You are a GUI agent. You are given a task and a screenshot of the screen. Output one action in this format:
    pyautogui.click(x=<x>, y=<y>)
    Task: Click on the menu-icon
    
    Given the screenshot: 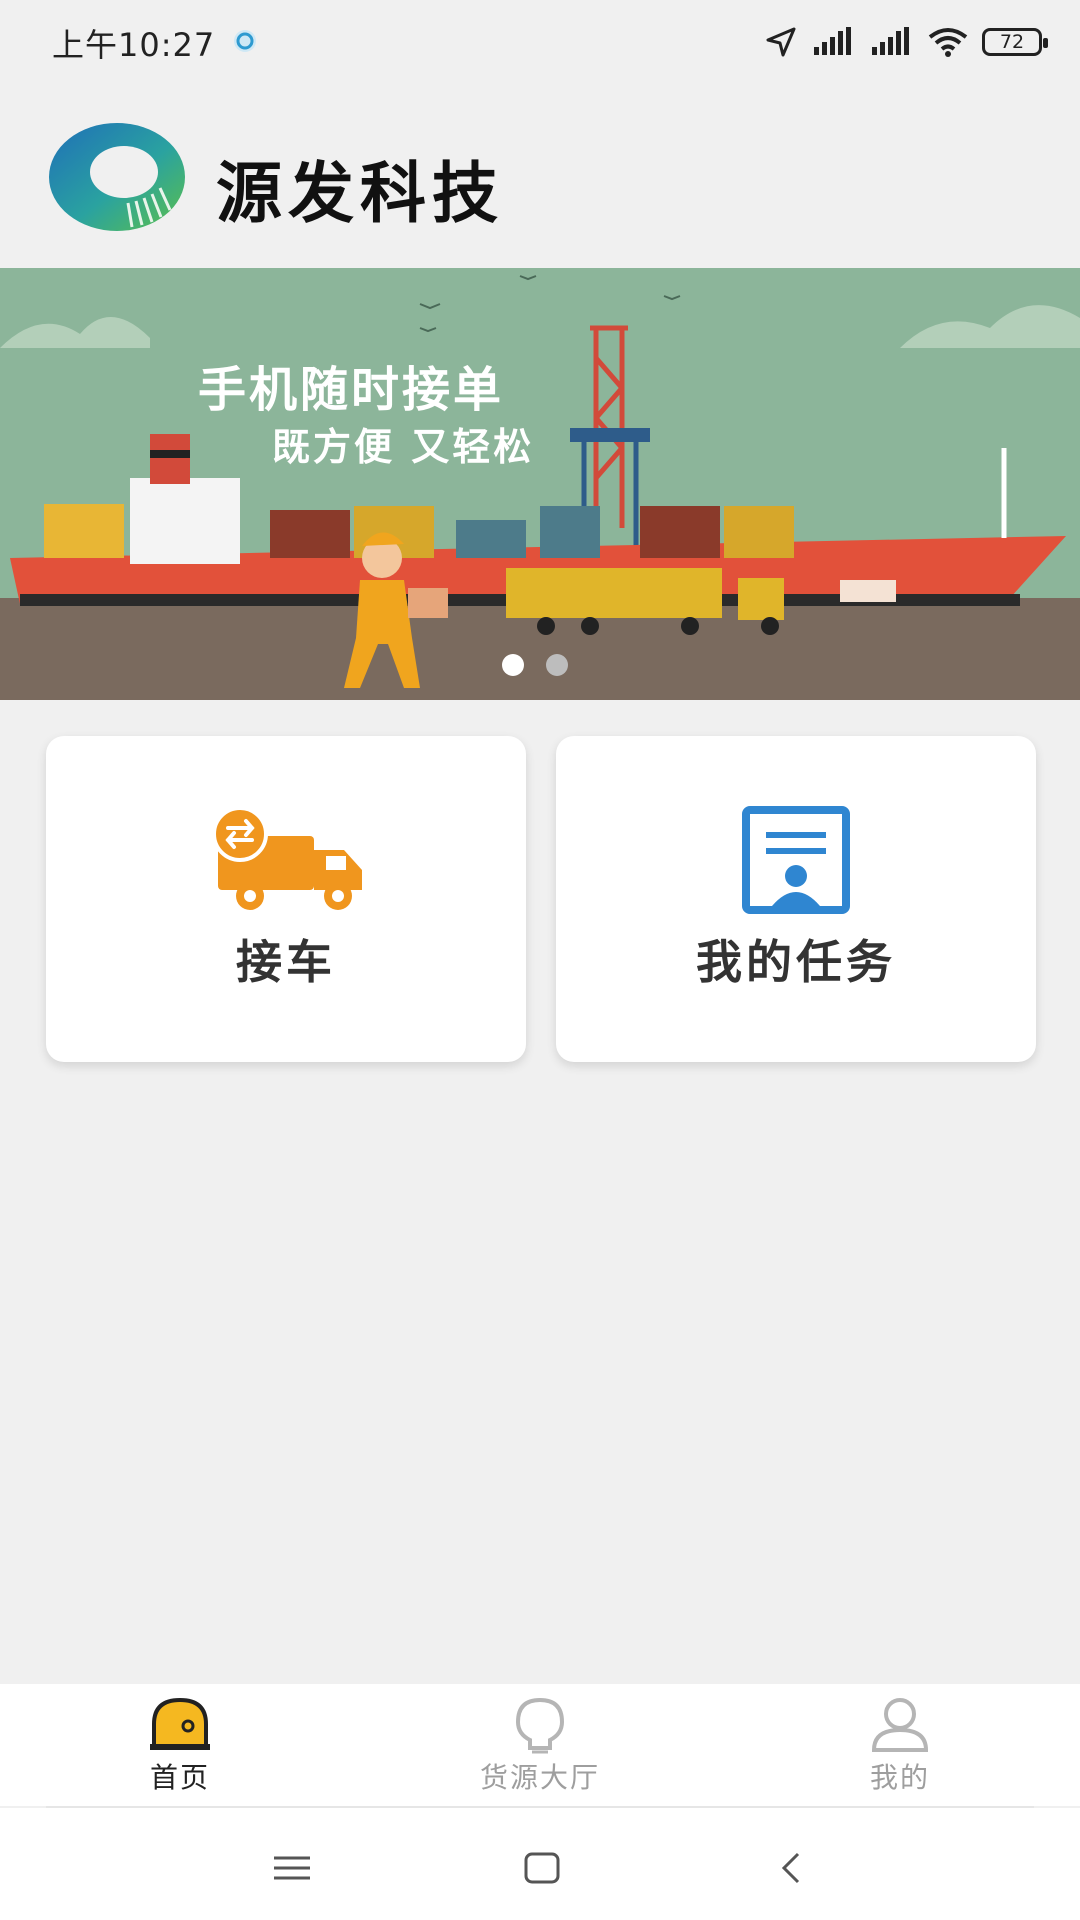 What is the action you would take?
    pyautogui.click(x=292, y=1868)
    